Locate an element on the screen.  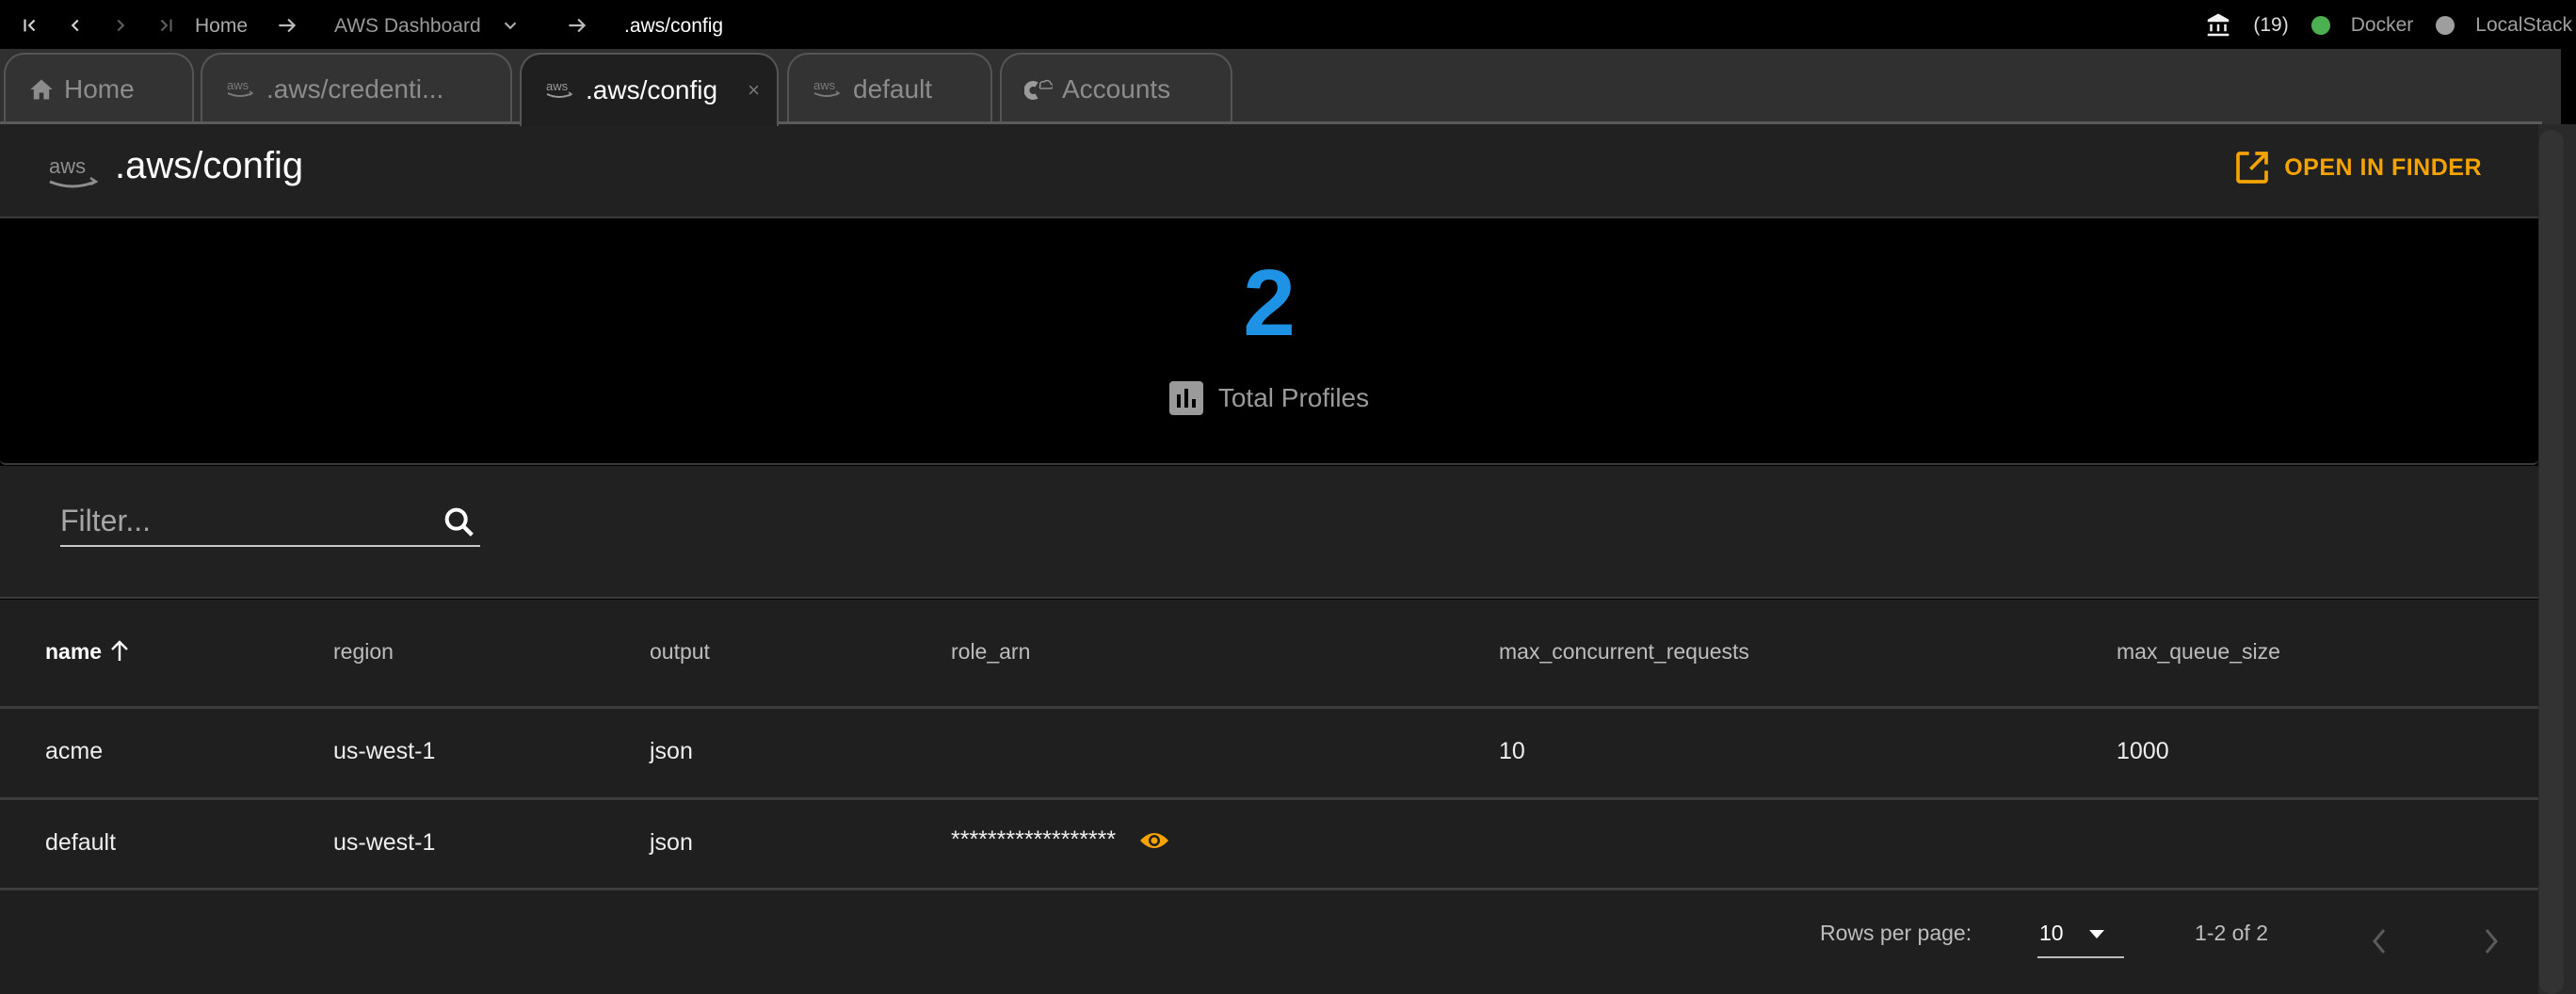
bank-count: (19) is located at coordinates (2271, 25).